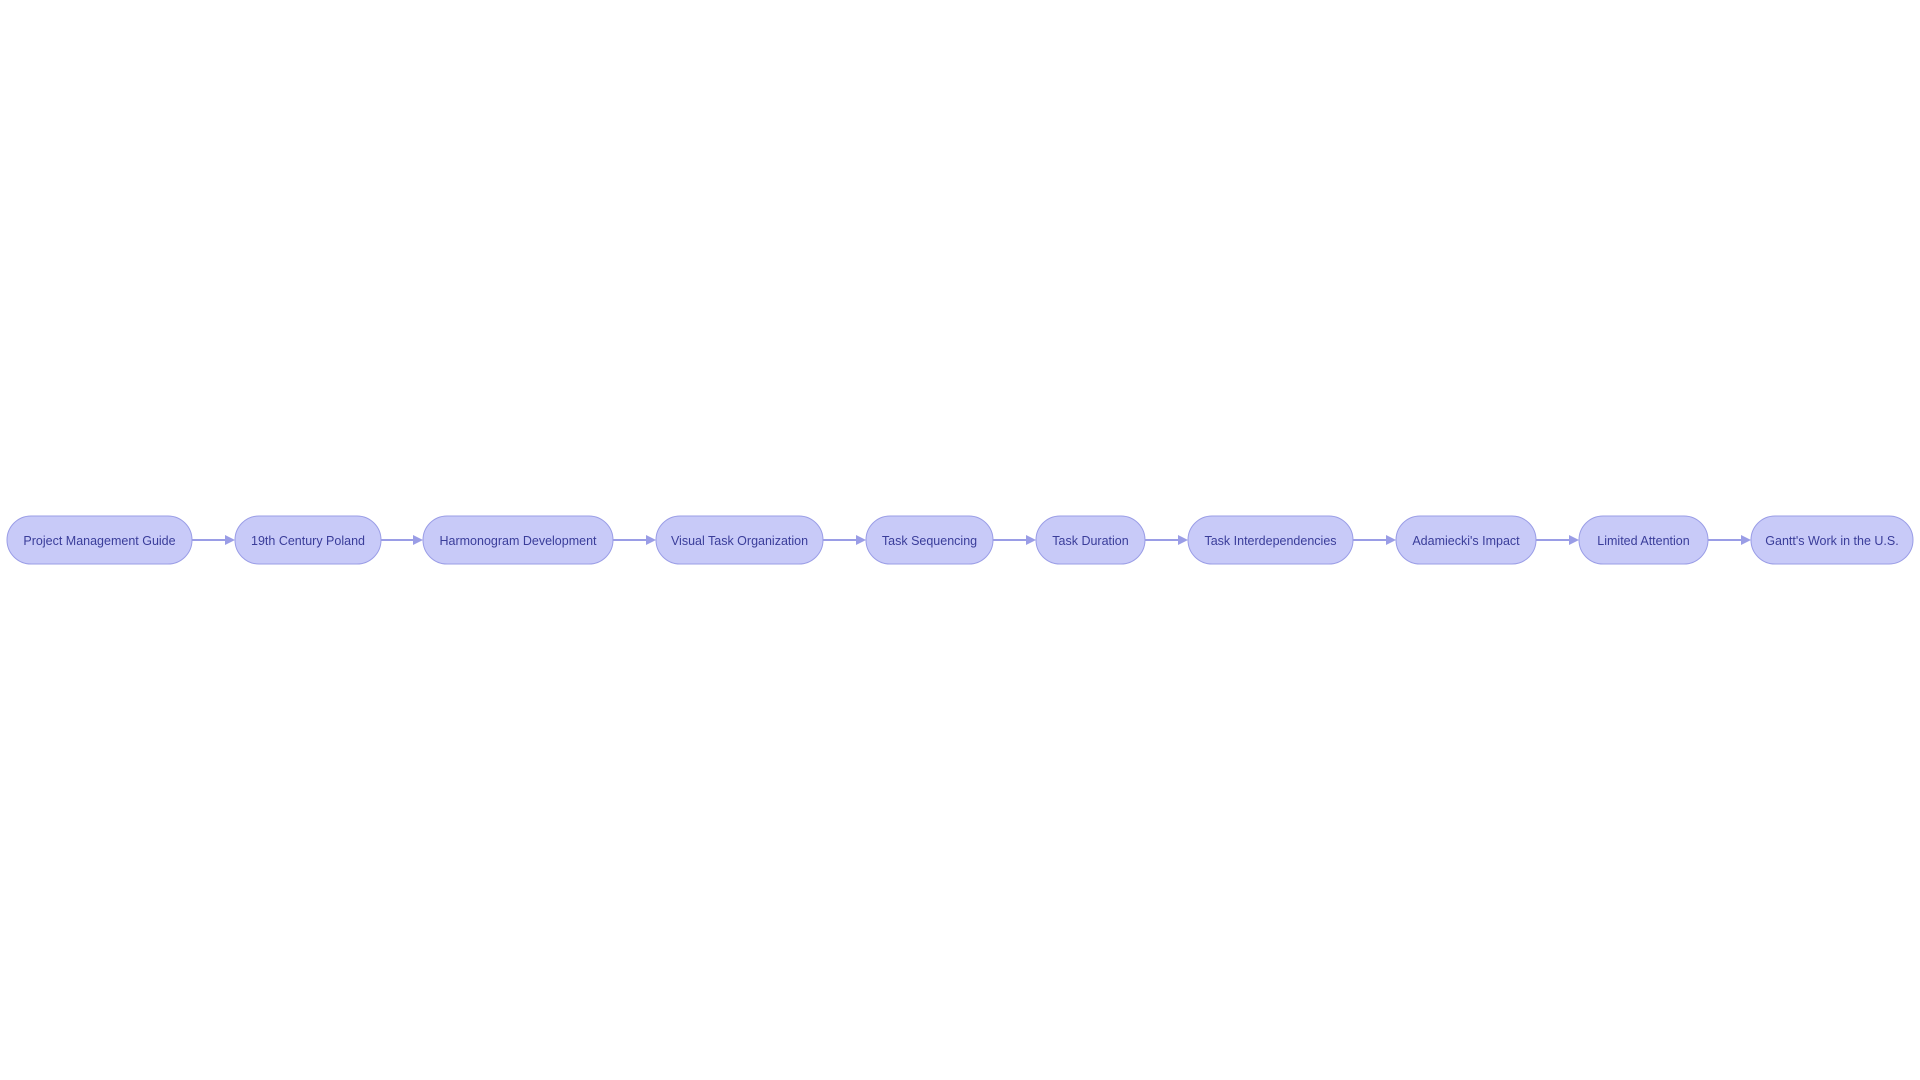 The height and width of the screenshot is (1080, 1920). I want to click on node-task-duration: Task Duration, so click(1090, 540).